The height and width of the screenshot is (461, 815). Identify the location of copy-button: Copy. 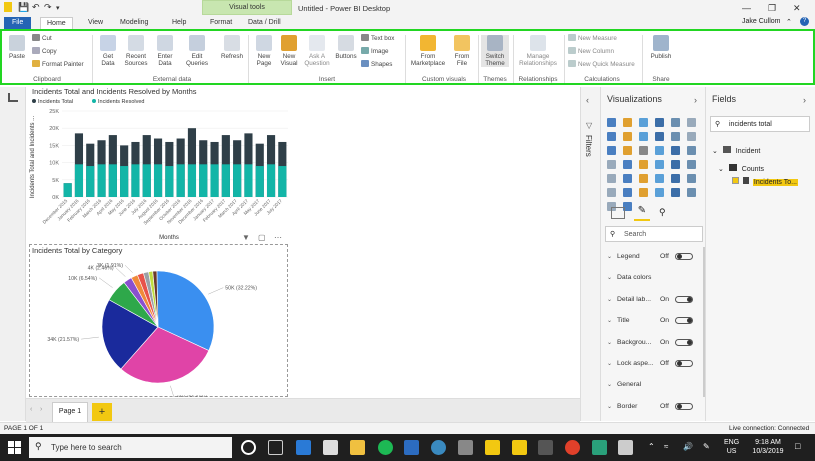
(44, 51).